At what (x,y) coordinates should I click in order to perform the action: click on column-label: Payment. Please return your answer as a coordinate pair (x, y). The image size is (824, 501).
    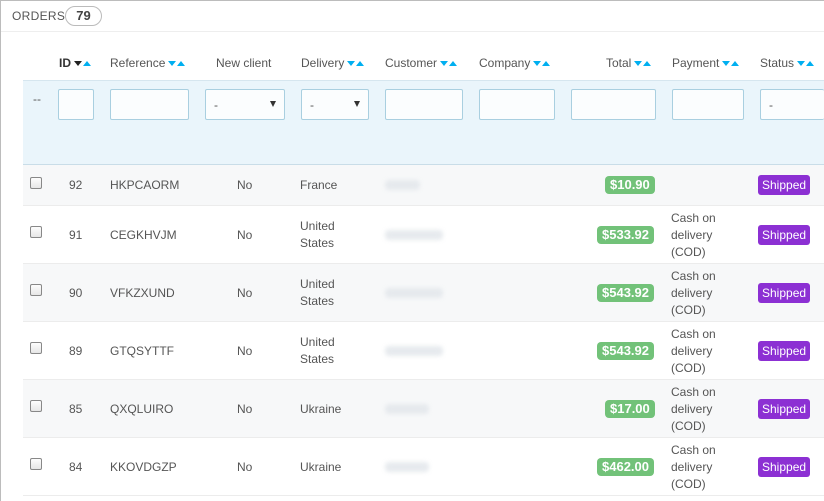
    Looking at the image, I should click on (696, 63).